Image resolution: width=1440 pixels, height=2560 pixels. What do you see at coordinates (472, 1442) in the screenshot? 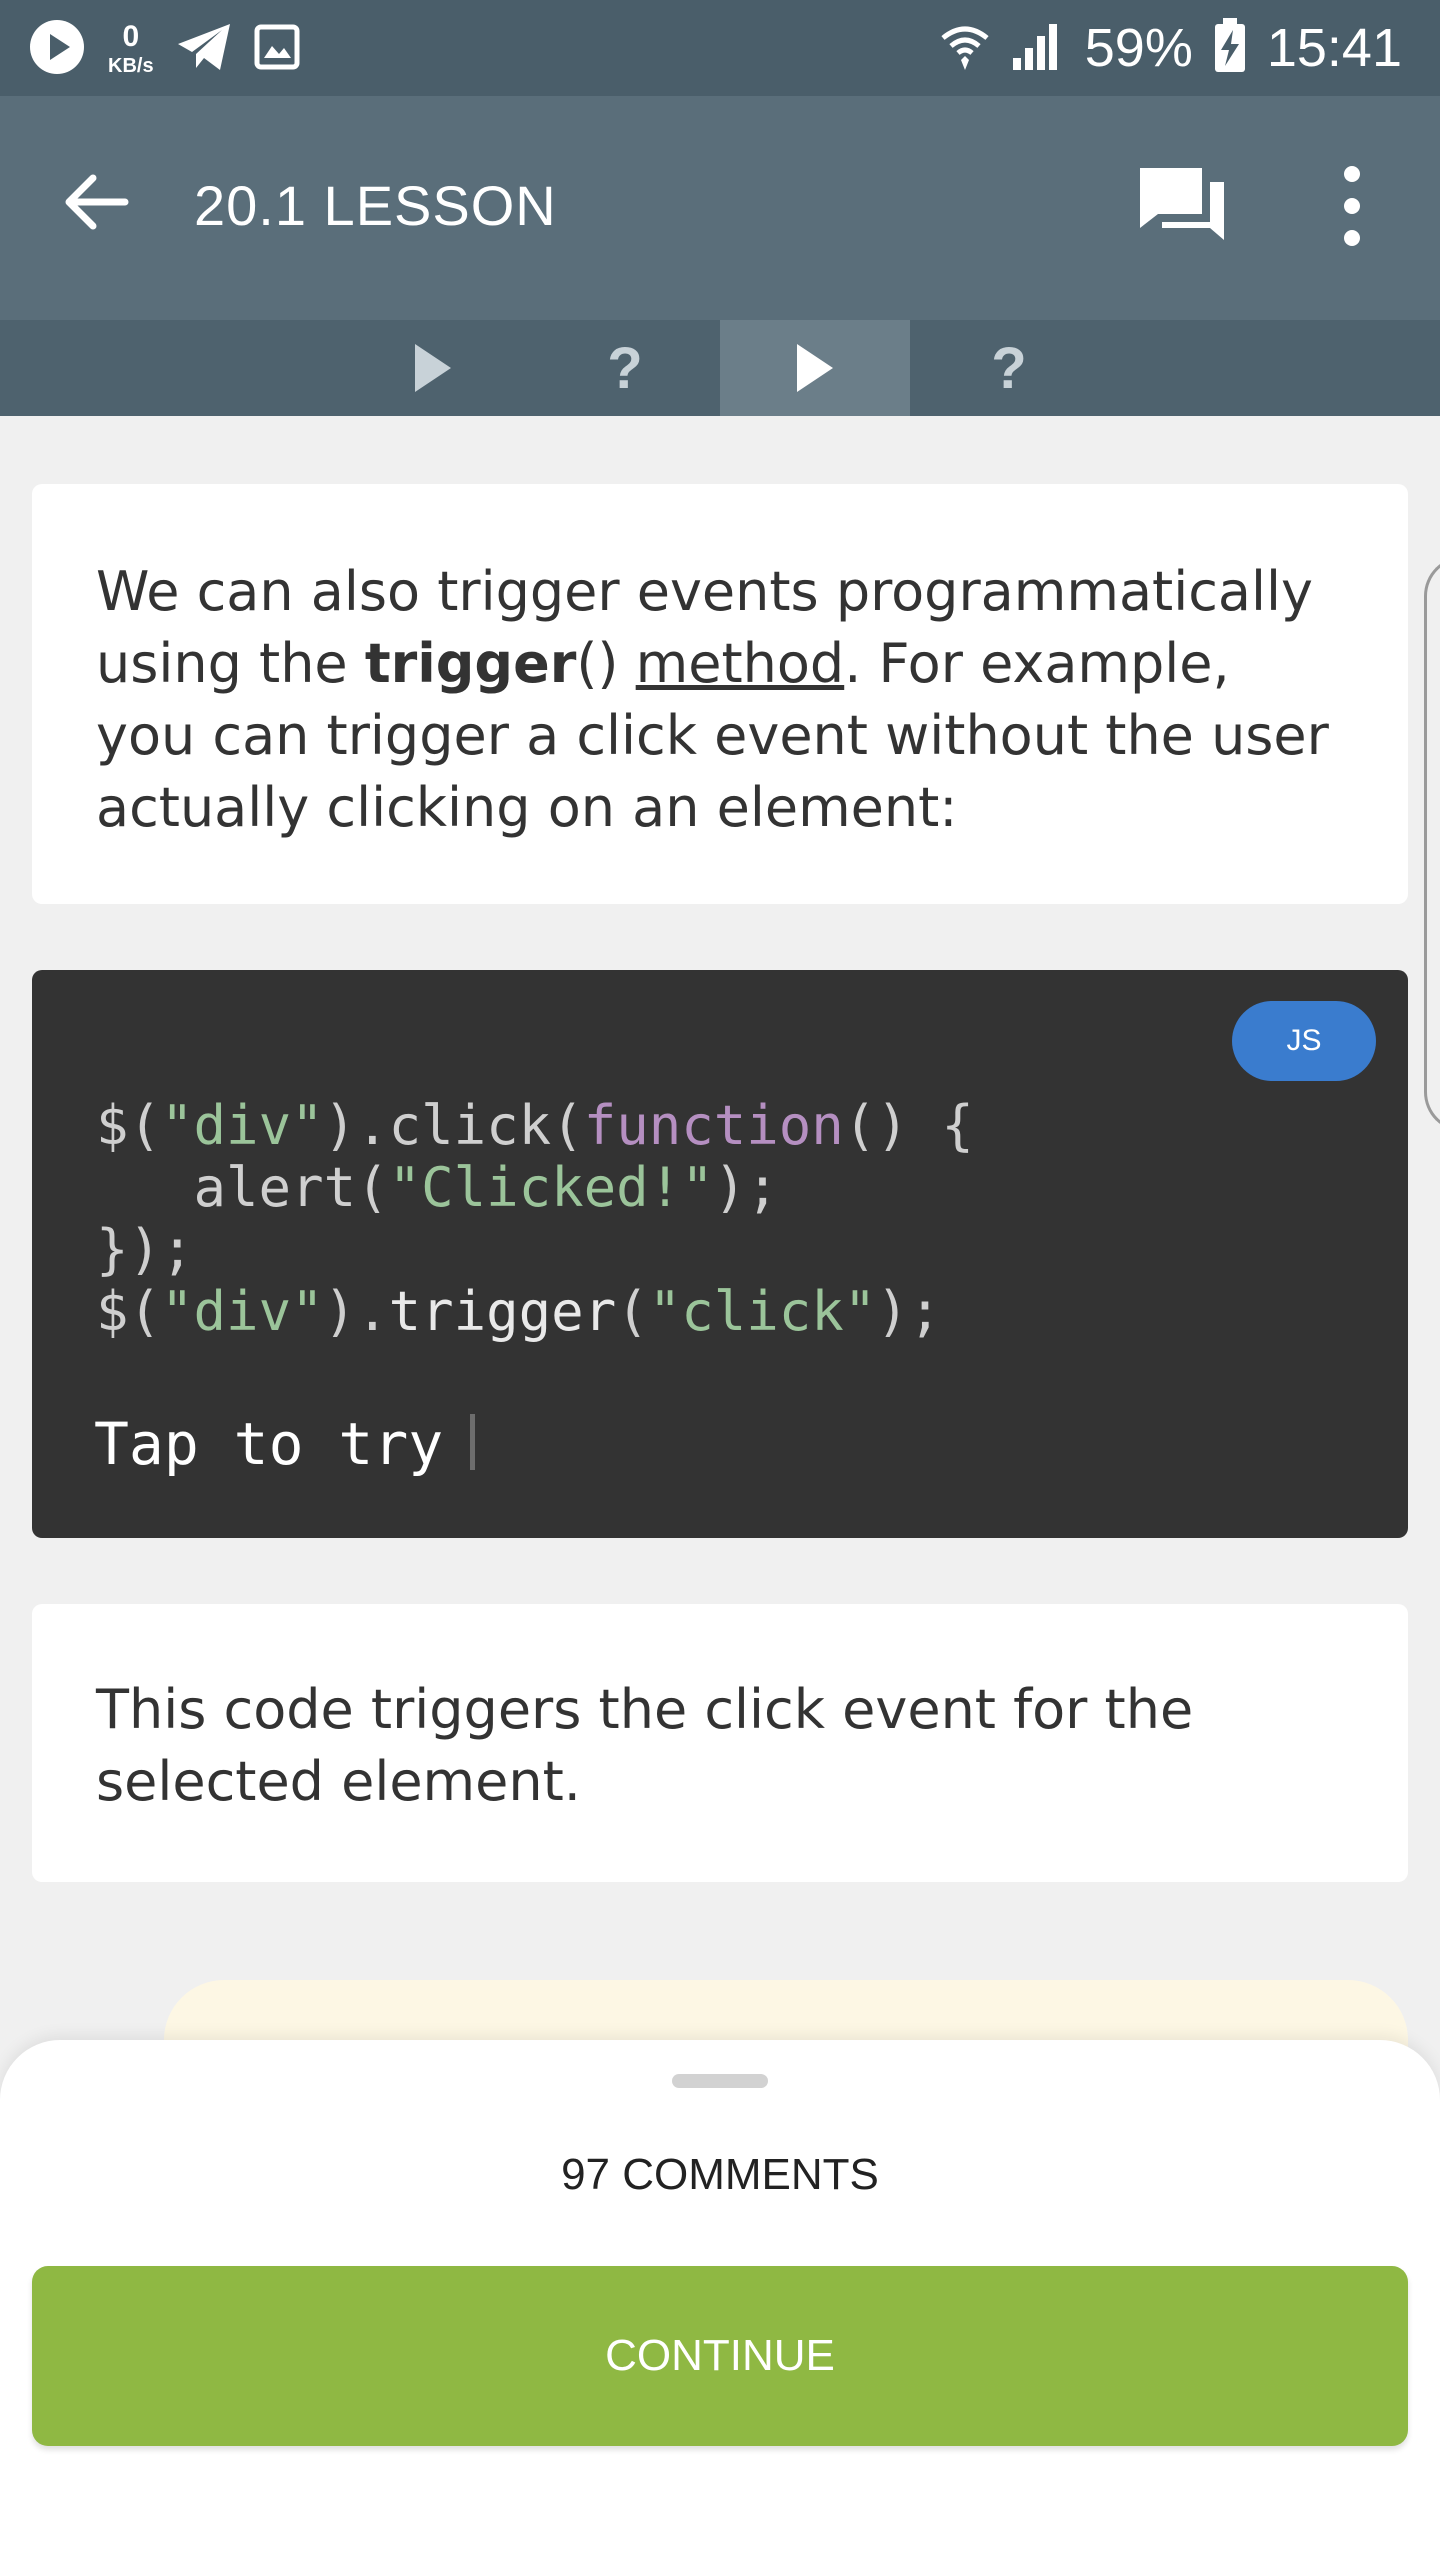
I see `text-caret` at bounding box center [472, 1442].